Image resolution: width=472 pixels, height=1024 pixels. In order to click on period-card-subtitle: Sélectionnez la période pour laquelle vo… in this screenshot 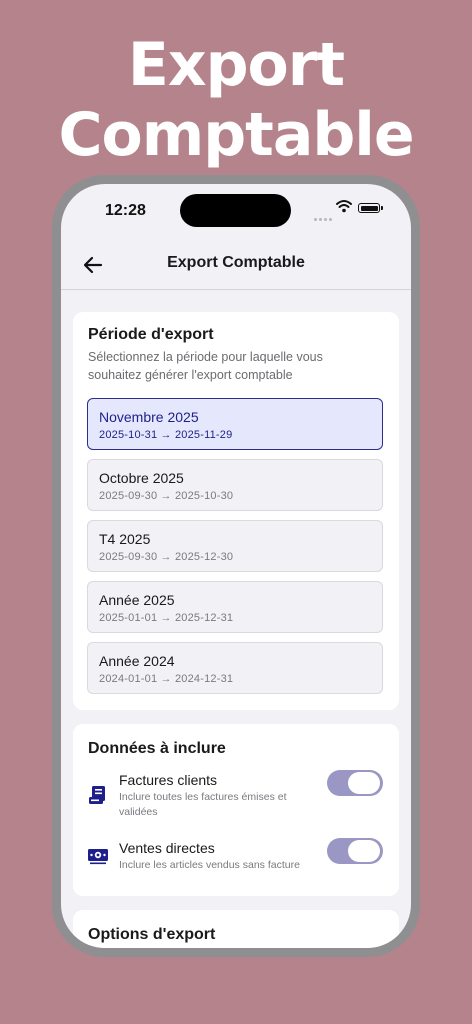, I will do `click(205, 366)`.